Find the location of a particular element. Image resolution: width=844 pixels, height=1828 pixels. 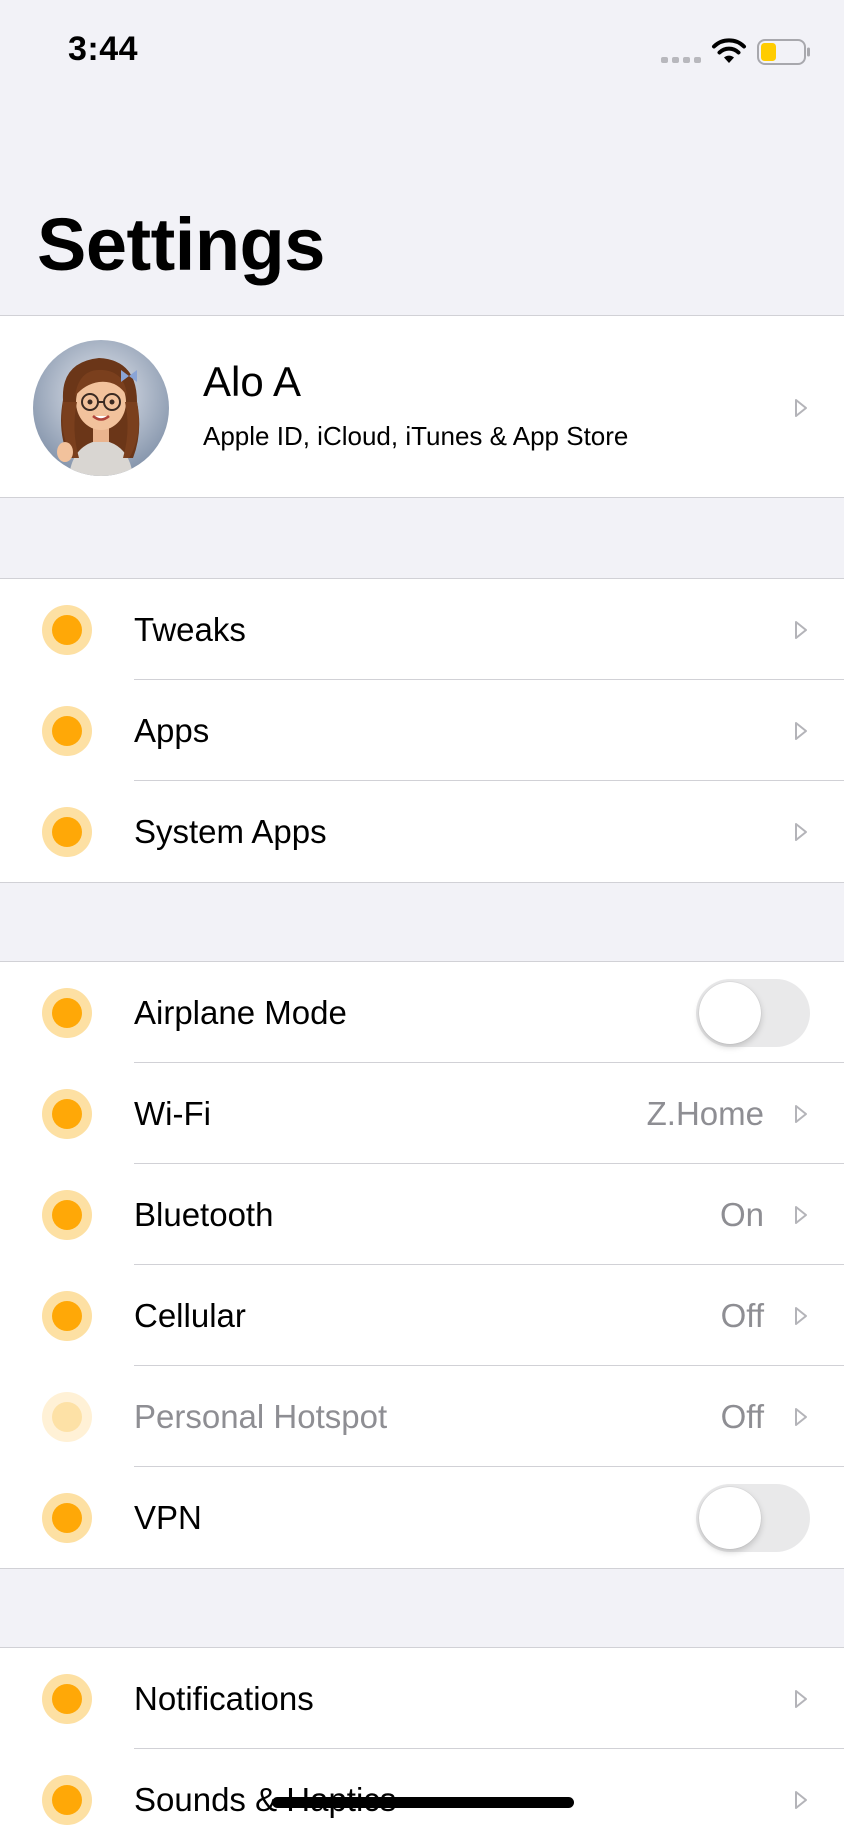

row-label: VPN is located at coordinates (168, 1517).